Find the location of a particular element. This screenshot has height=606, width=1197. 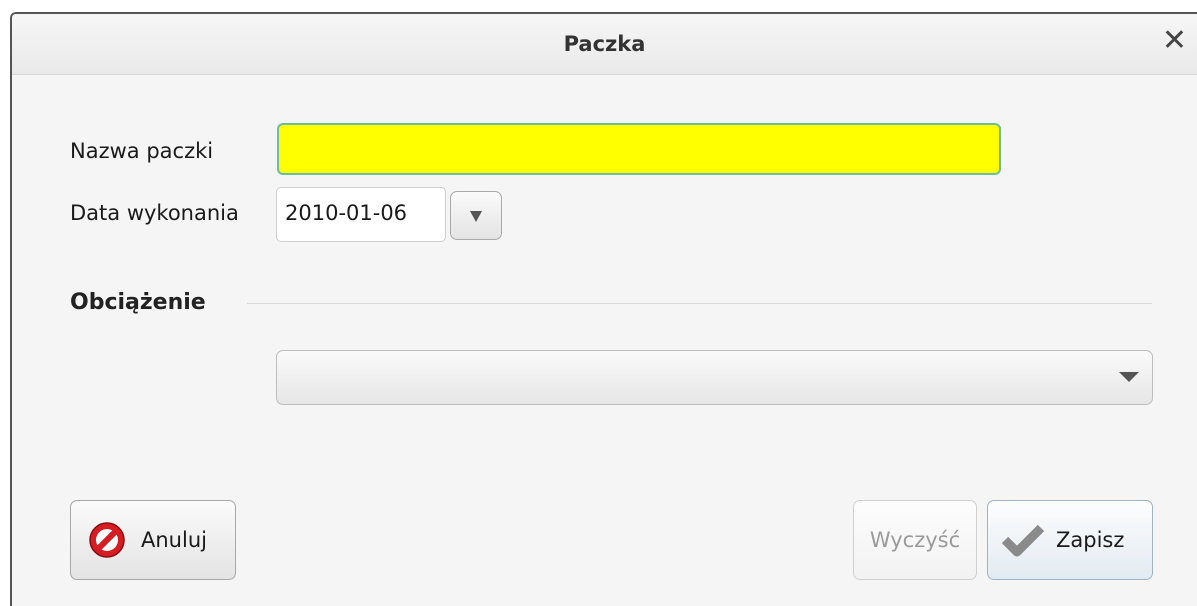

checkmark-icon is located at coordinates (1023, 540).